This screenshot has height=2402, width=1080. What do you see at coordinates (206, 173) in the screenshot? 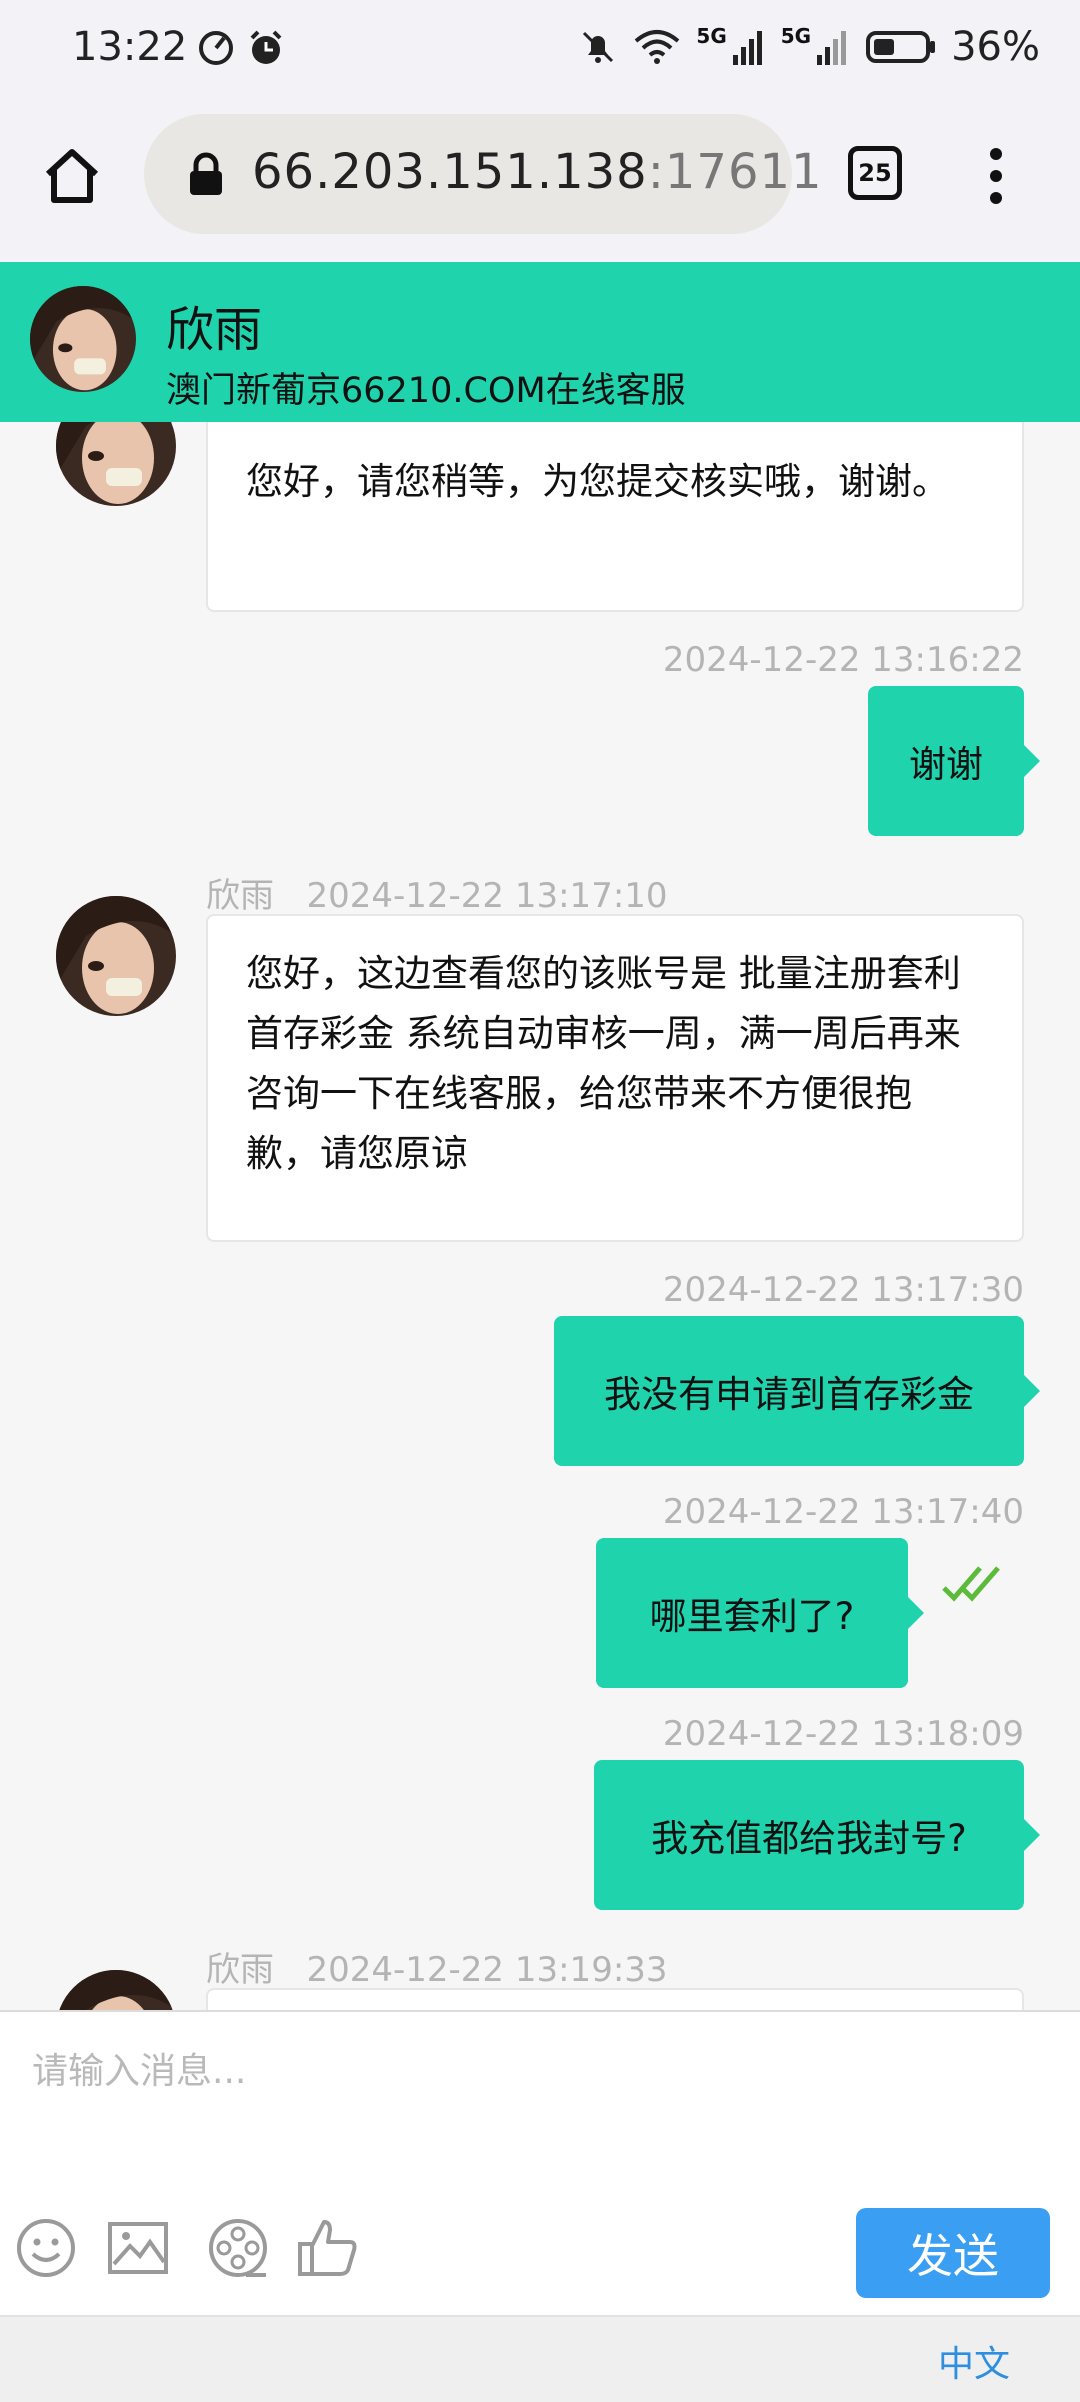
I see `lock-icon` at bounding box center [206, 173].